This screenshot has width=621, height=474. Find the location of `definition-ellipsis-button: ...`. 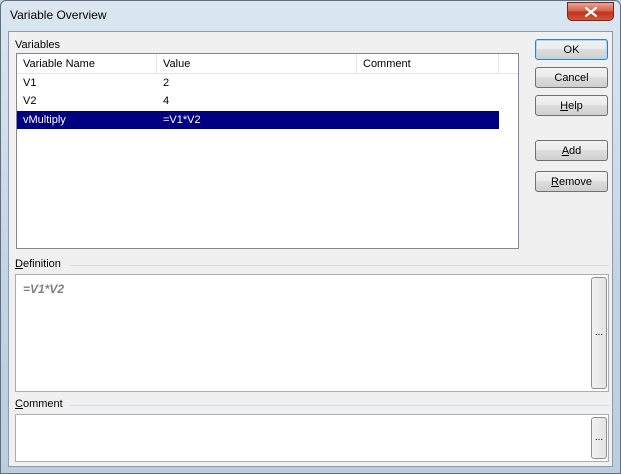

definition-ellipsis-button: ... is located at coordinates (599, 333).